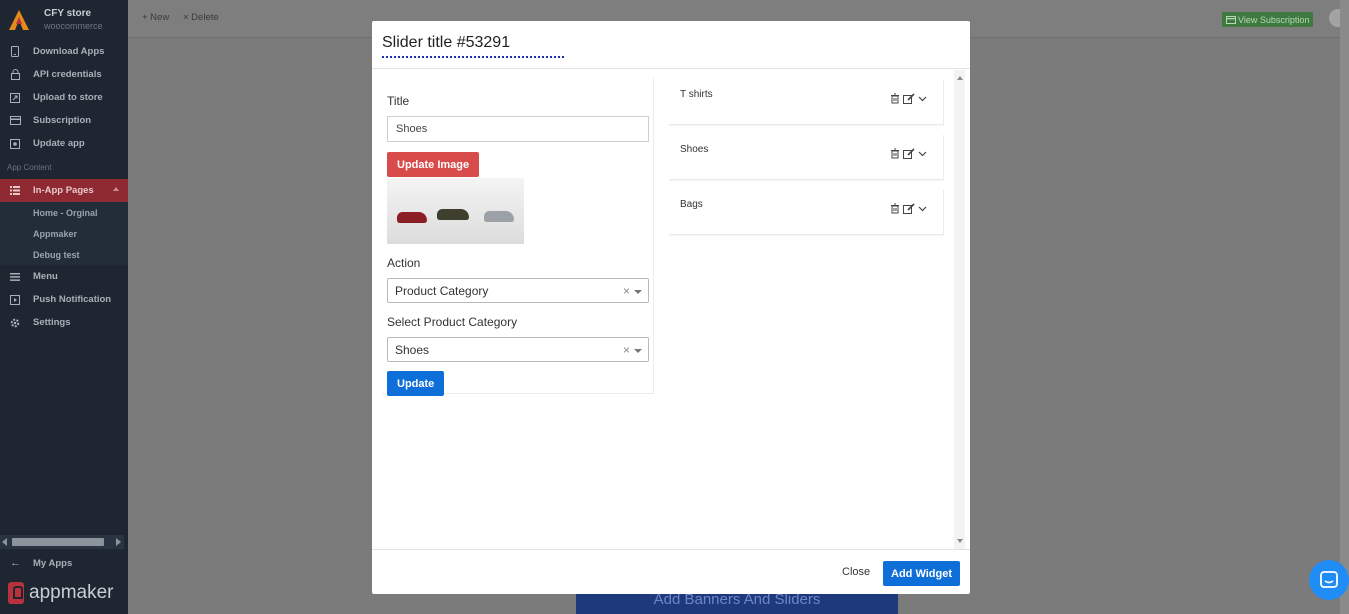  I want to click on sidebar-item-label: Subscription, so click(62, 120).